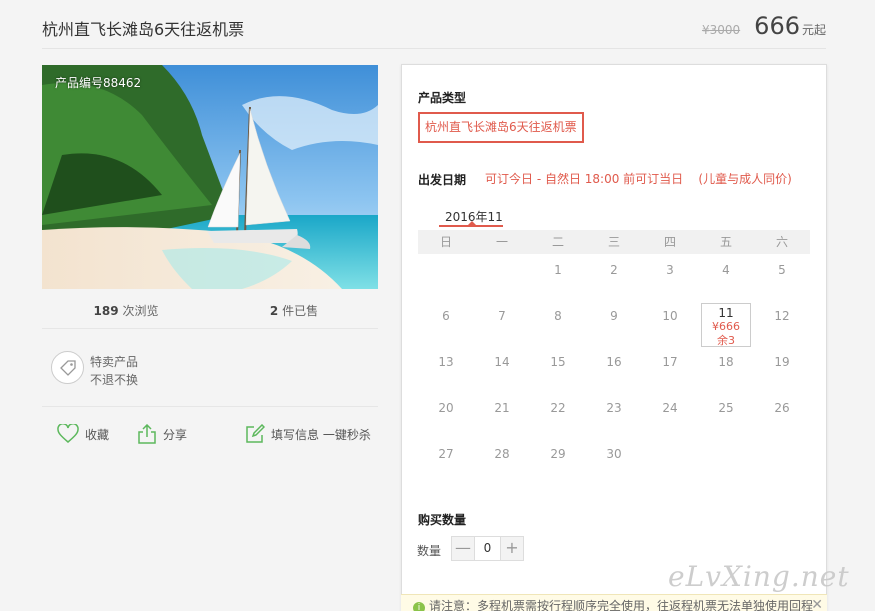  Describe the element at coordinates (621, 605) in the screenshot. I see `notice-text: 请注意：多程机票需按行程顺序完全使用，往返程机票无法单独使用回程` at that location.